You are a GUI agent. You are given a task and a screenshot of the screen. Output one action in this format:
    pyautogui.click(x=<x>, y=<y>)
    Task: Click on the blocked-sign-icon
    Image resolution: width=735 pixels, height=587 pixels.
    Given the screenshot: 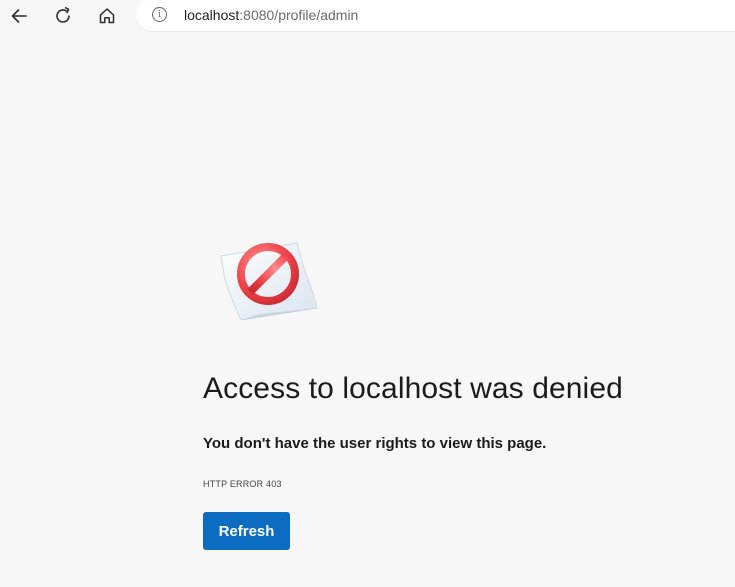 What is the action you would take?
    pyautogui.click(x=269, y=281)
    